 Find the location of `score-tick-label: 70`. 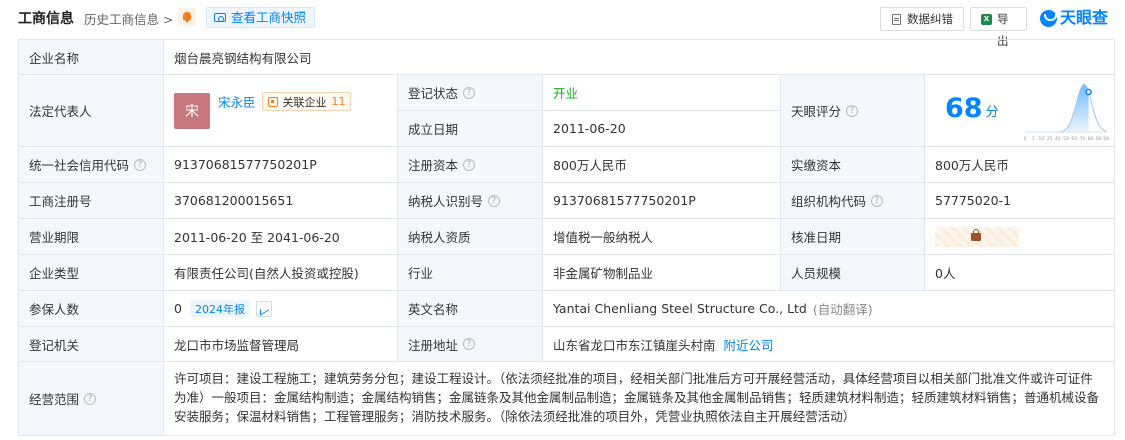

score-tick-label: 70 is located at coordinates (1083, 139).